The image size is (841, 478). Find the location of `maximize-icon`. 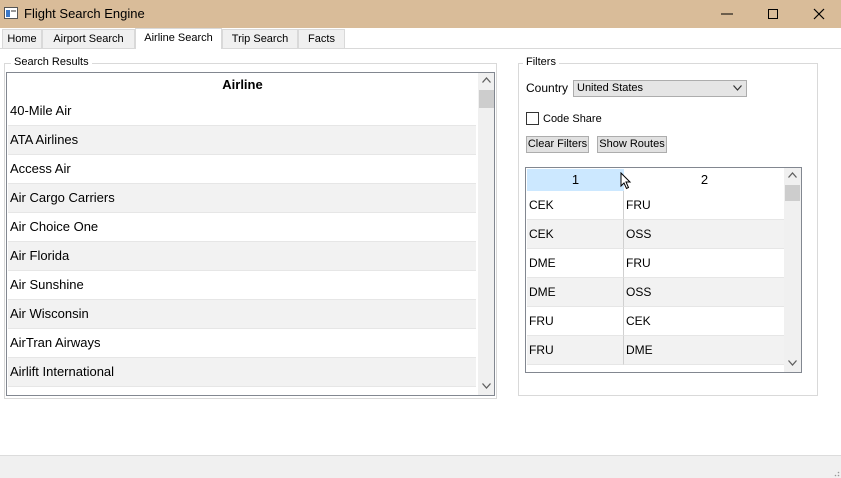

maximize-icon is located at coordinates (773, 14).